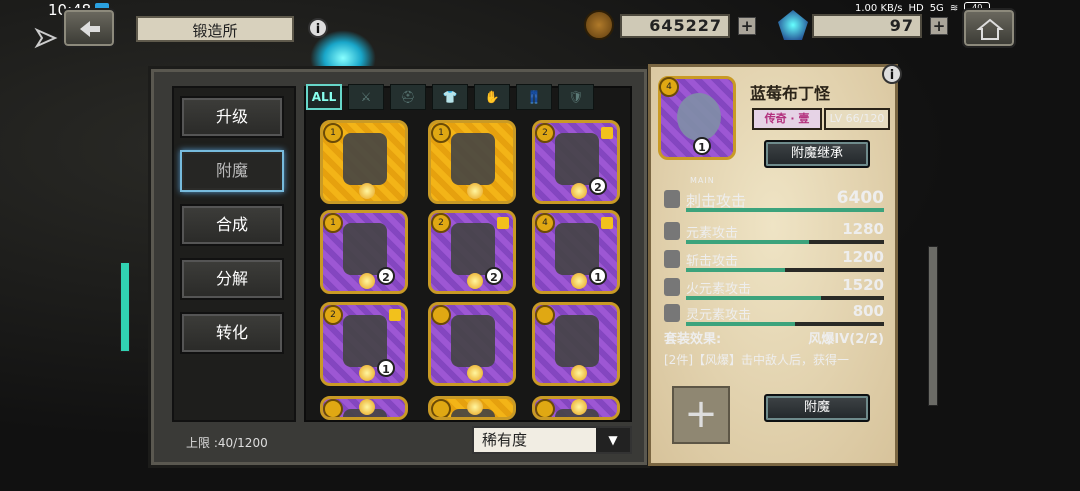 The image size is (1080, 491). I want to click on stat-name: 火元素攻击, so click(719, 289).